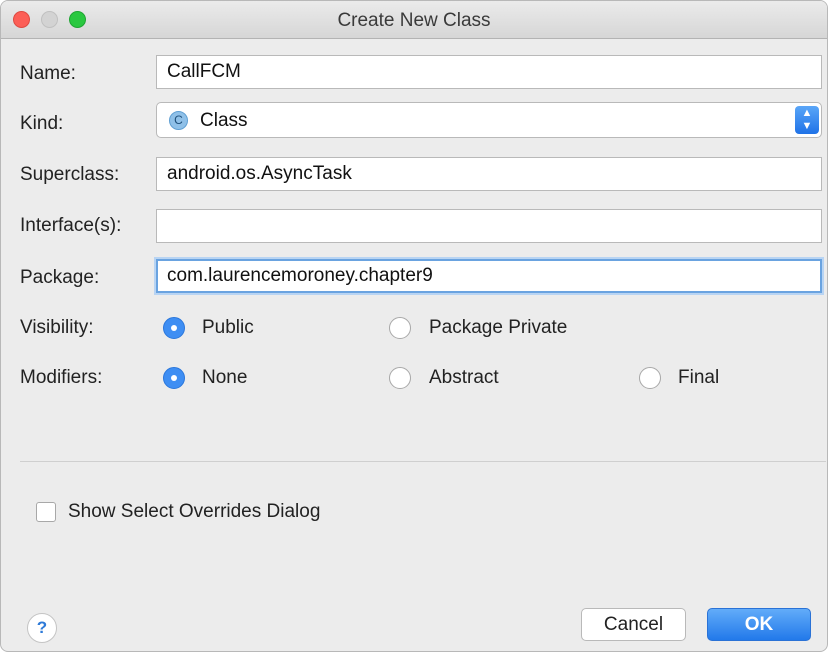 This screenshot has width=828, height=652. What do you see at coordinates (650, 378) in the screenshot?
I see `modifier-final-radio` at bounding box center [650, 378].